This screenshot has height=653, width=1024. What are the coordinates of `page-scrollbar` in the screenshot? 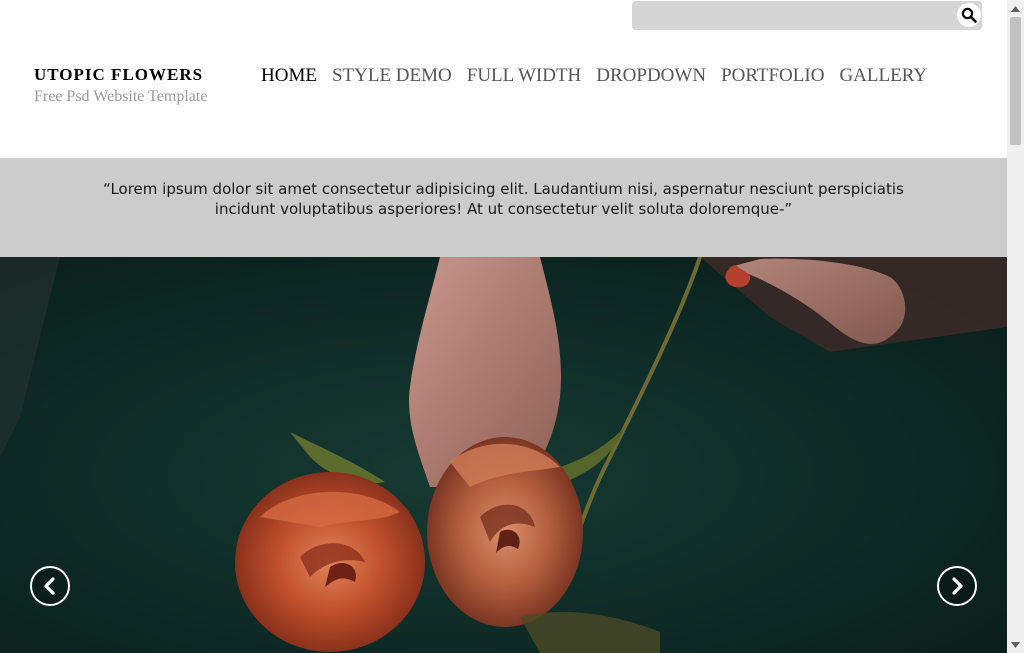 It's located at (1015, 326).